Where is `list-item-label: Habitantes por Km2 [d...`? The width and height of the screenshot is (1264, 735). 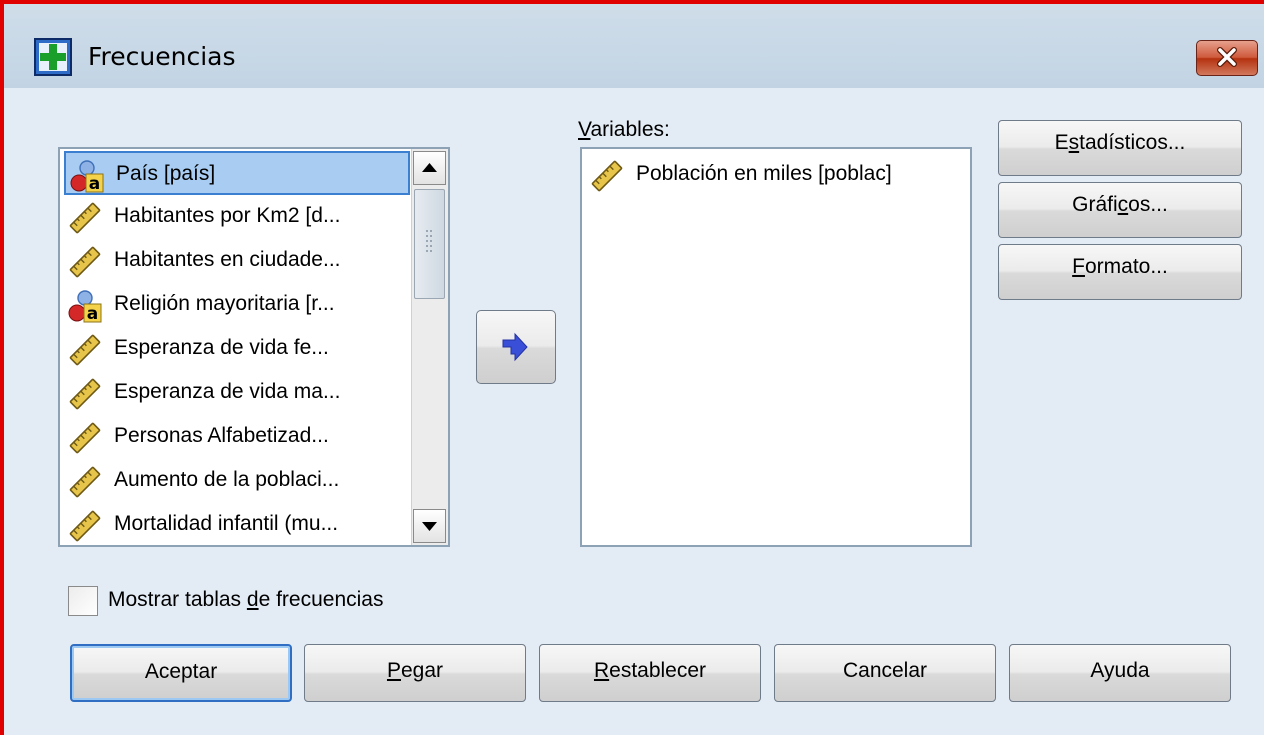
list-item-label: Habitantes por Km2 [d... is located at coordinates (227, 215).